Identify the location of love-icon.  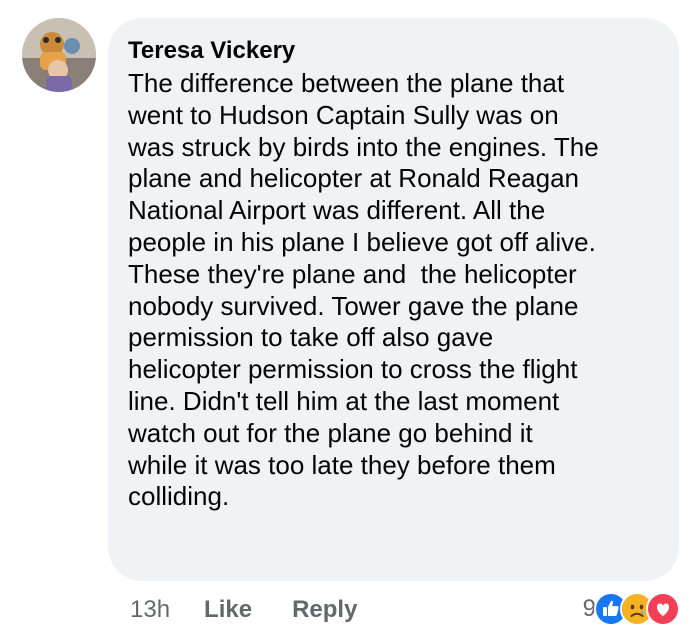
(663, 609).